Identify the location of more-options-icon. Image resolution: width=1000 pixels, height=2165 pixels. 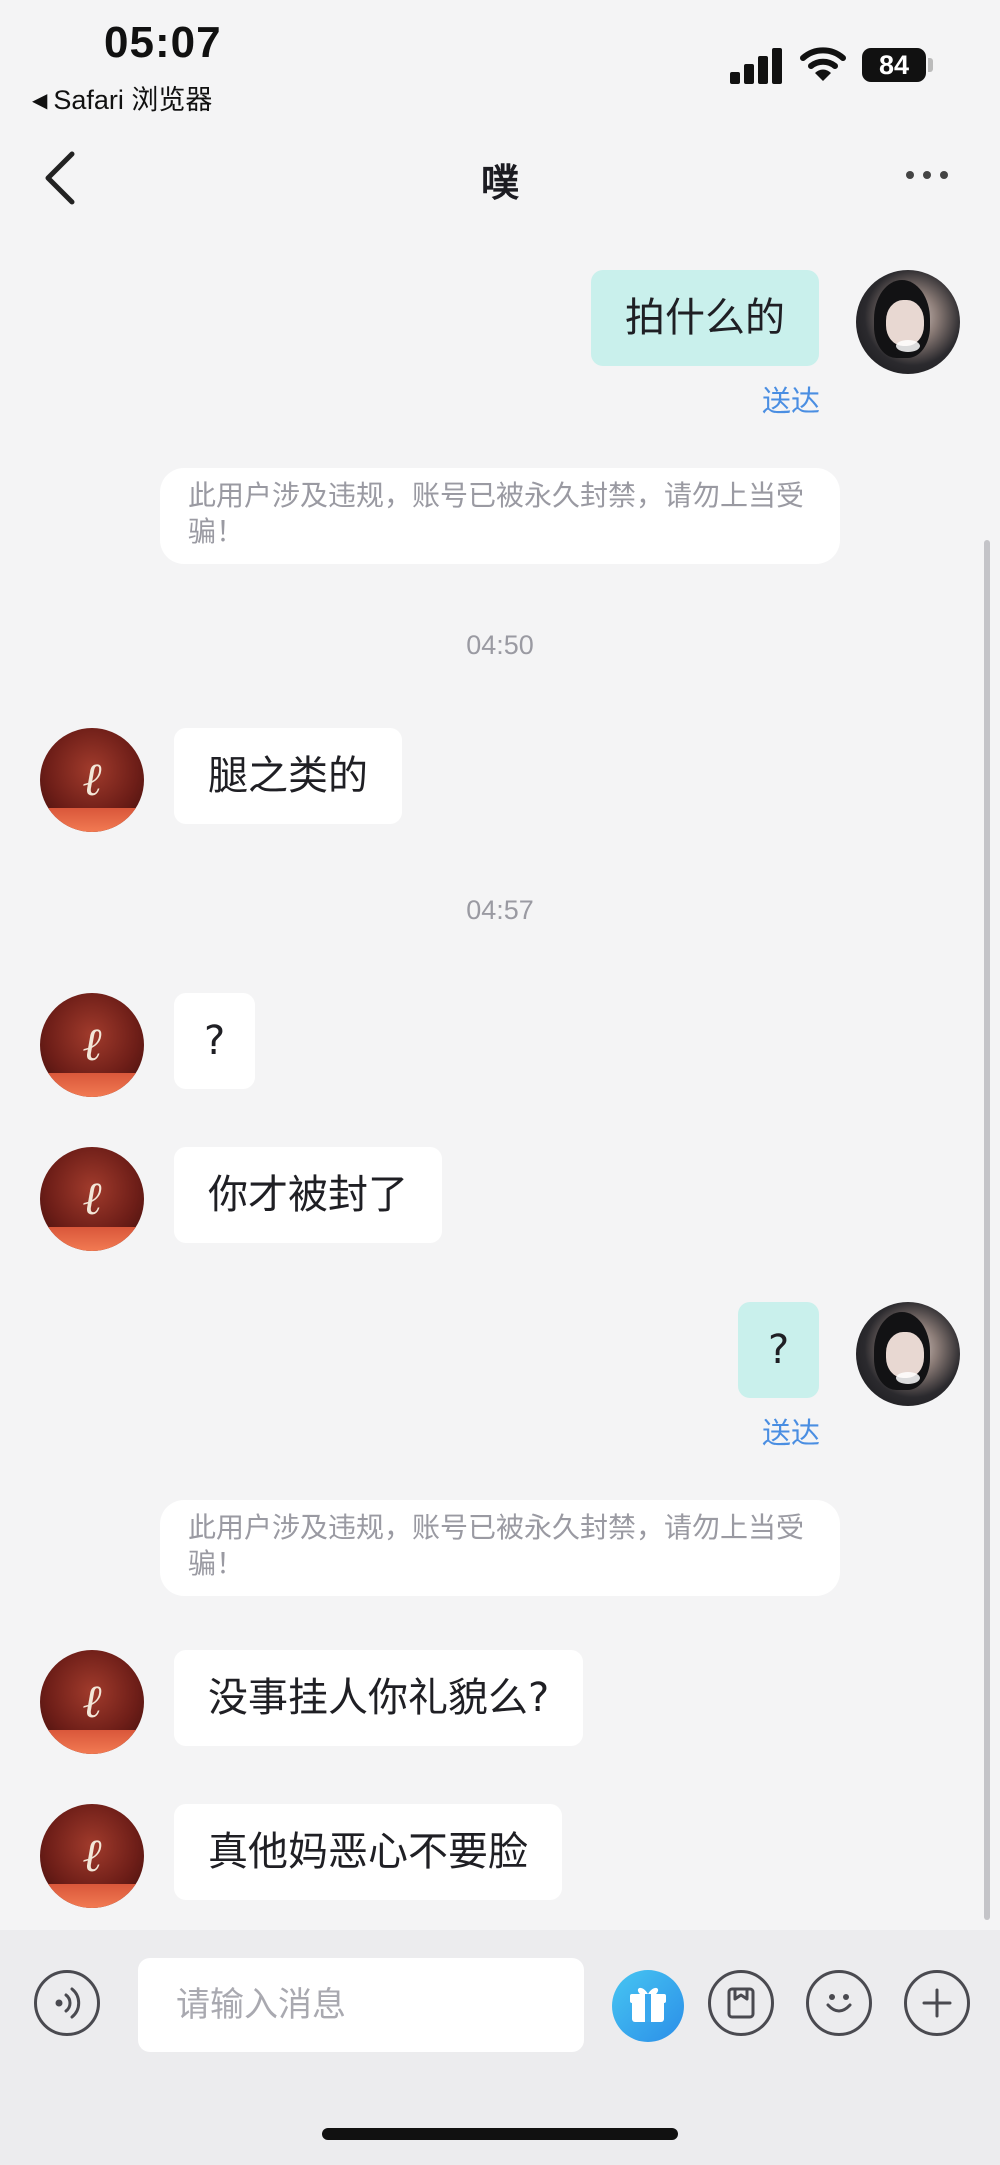
(931, 175).